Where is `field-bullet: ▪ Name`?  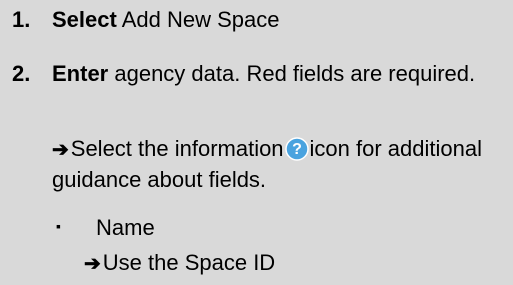
field-bullet: ▪ Name is located at coordinates (105, 228).